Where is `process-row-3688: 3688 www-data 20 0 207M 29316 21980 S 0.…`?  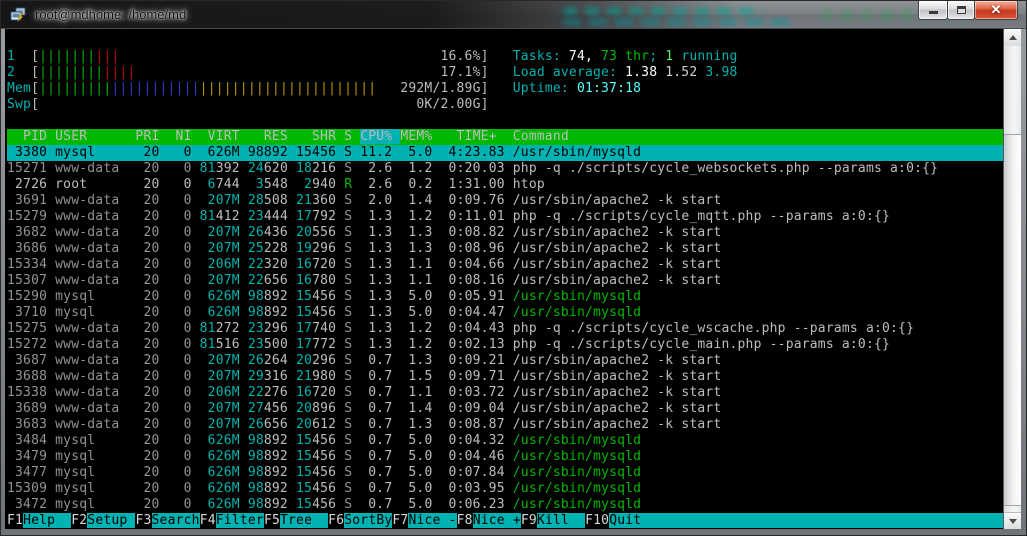
process-row-3688: 3688 www-data 20 0 207M 29316 21980 S 0.… is located at coordinates (505, 377).